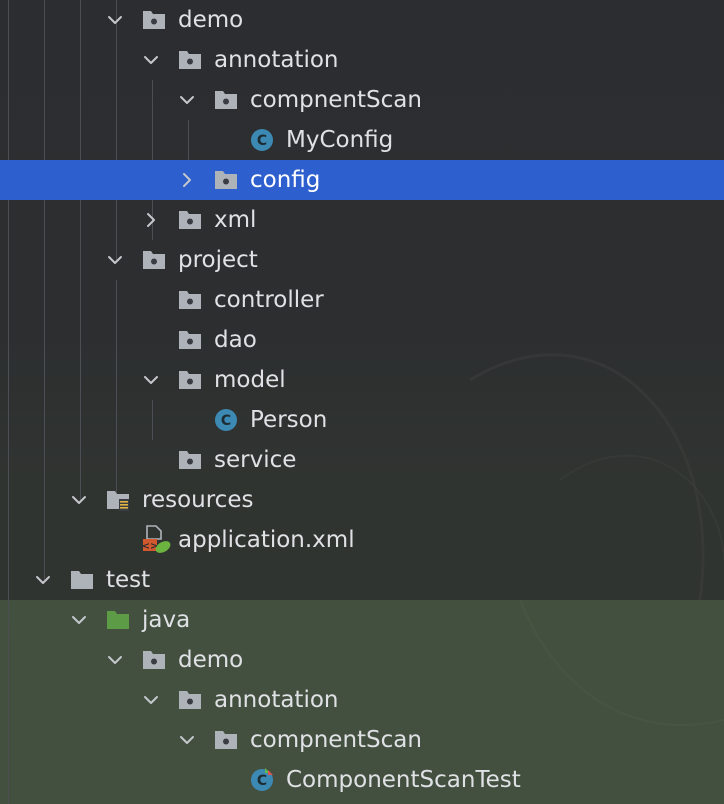 The height and width of the screenshot is (804, 724). What do you see at coordinates (289, 420) in the screenshot?
I see `tree-row-label: Person` at bounding box center [289, 420].